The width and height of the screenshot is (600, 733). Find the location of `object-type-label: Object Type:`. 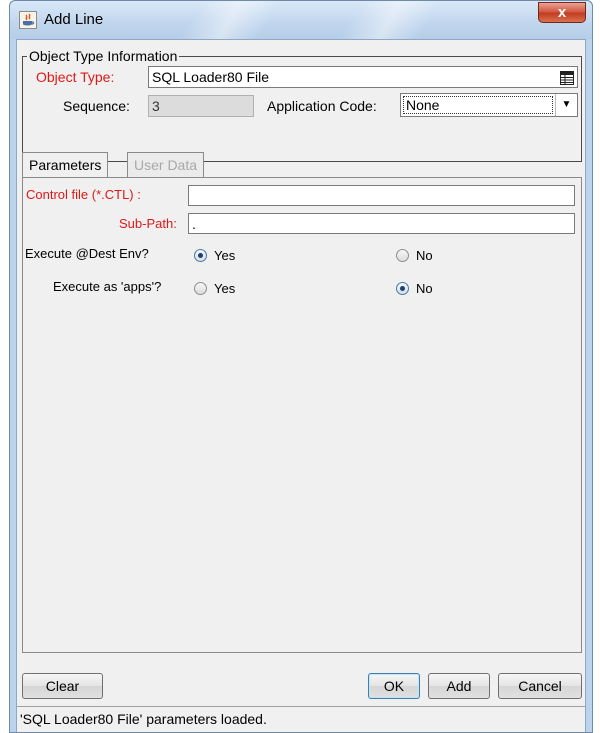

object-type-label: Object Type: is located at coordinates (75, 77).